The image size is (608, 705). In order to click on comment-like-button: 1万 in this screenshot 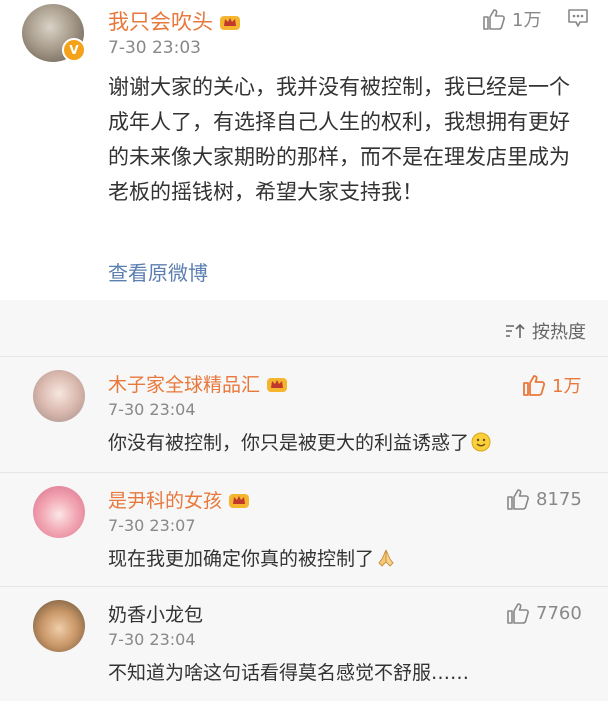, I will do `click(551, 385)`.